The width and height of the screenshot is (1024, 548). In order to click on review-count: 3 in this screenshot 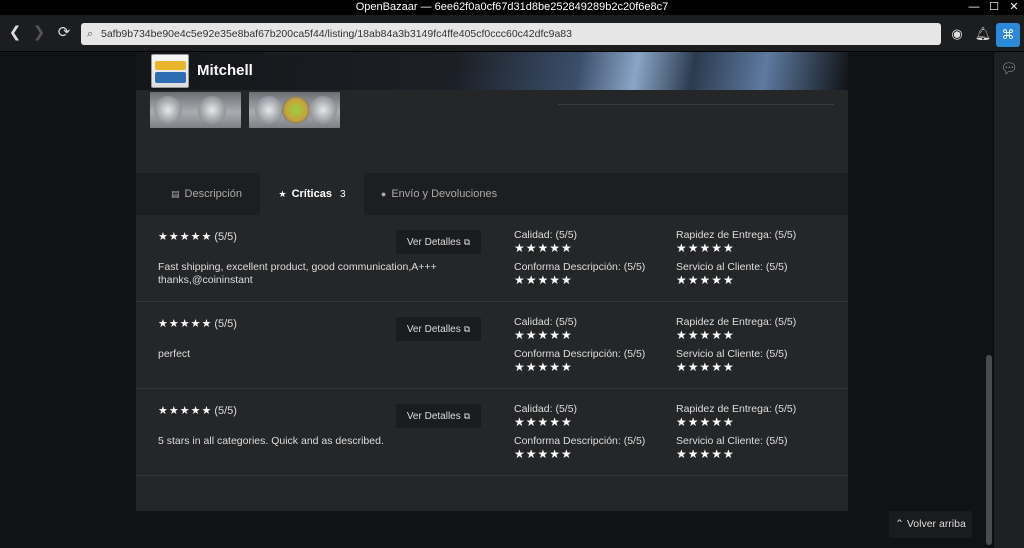, I will do `click(342, 194)`.